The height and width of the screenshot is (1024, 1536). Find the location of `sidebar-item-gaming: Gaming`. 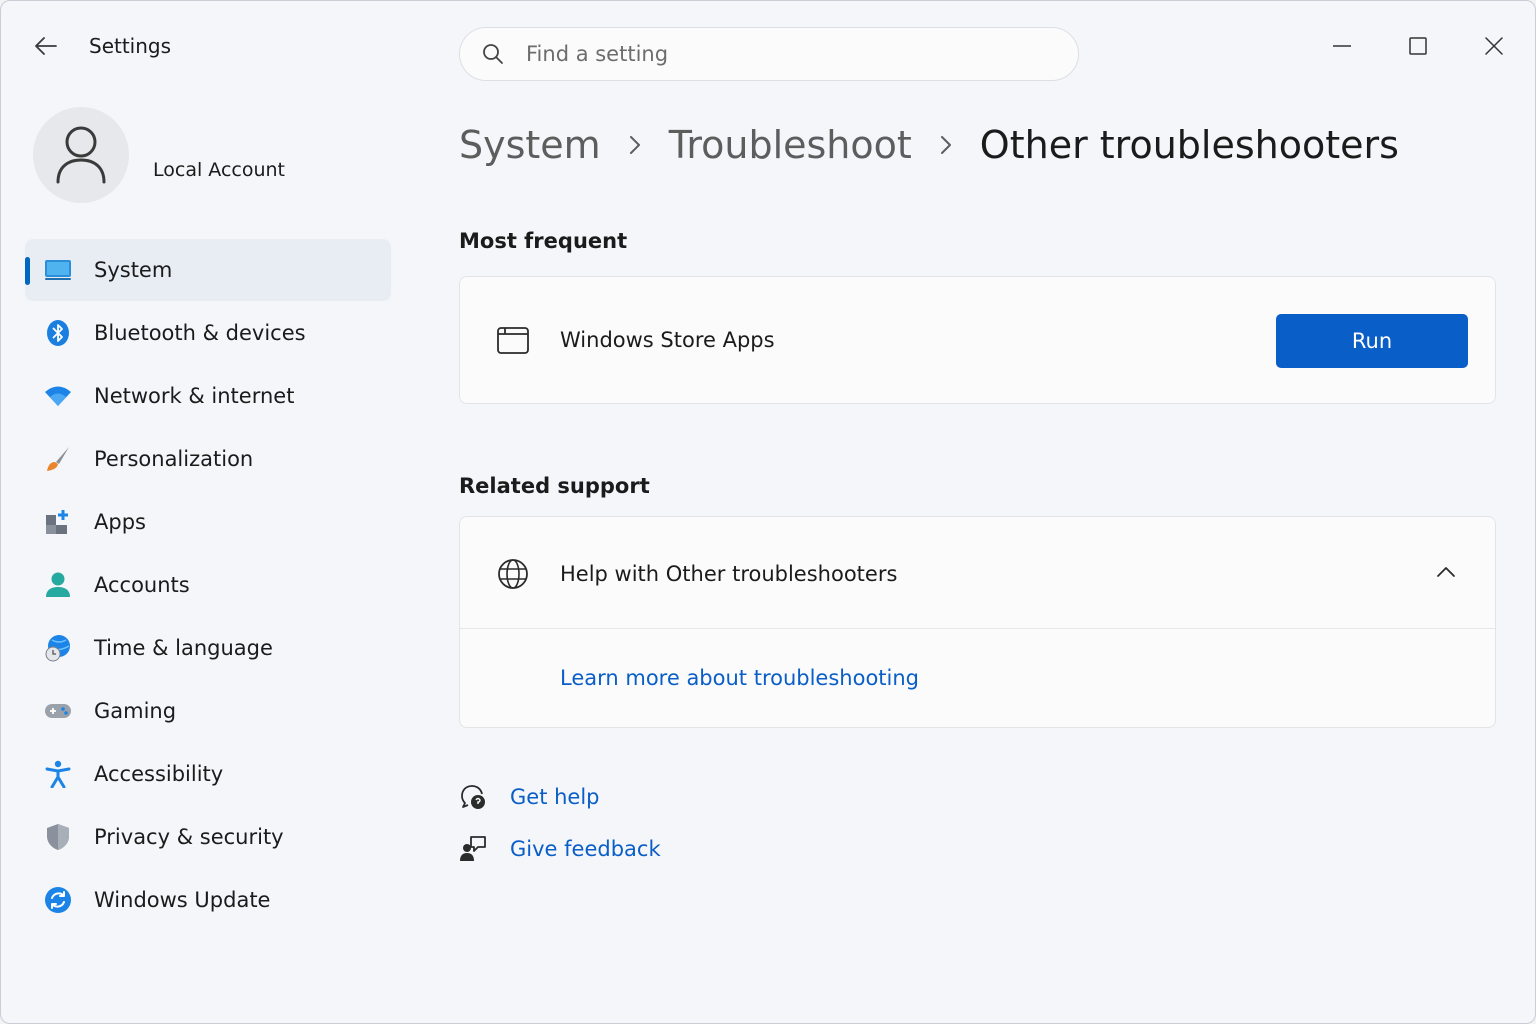

sidebar-item-gaming: Gaming is located at coordinates (208, 711).